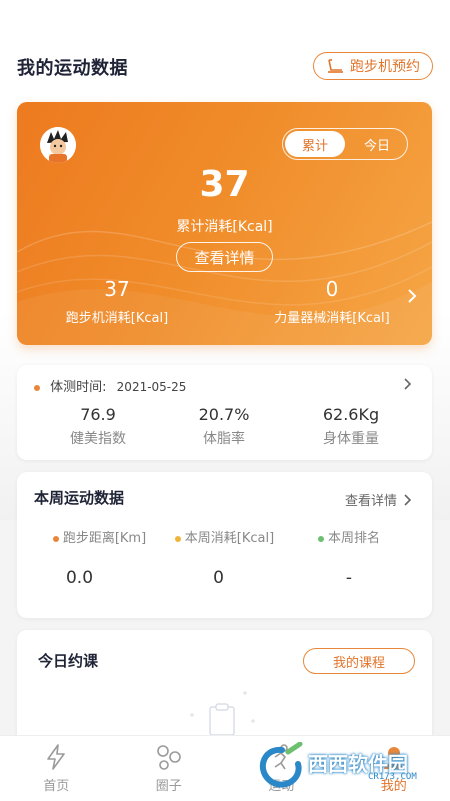 This screenshot has height=801, width=450. I want to click on empty-clipboard-icon, so click(225, 710).